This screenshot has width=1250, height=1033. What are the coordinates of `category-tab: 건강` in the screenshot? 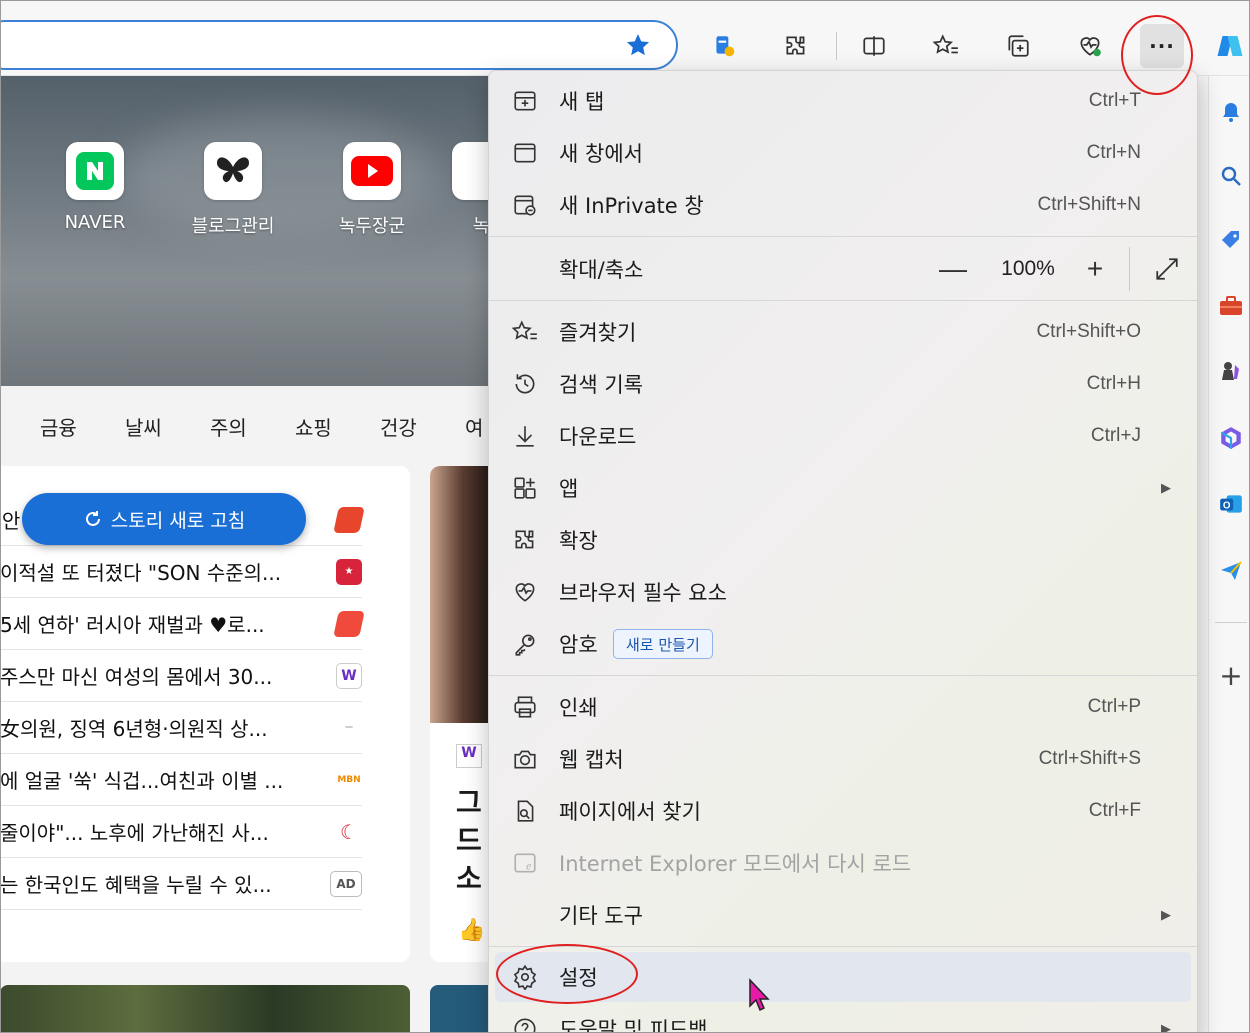 It's located at (398, 426).